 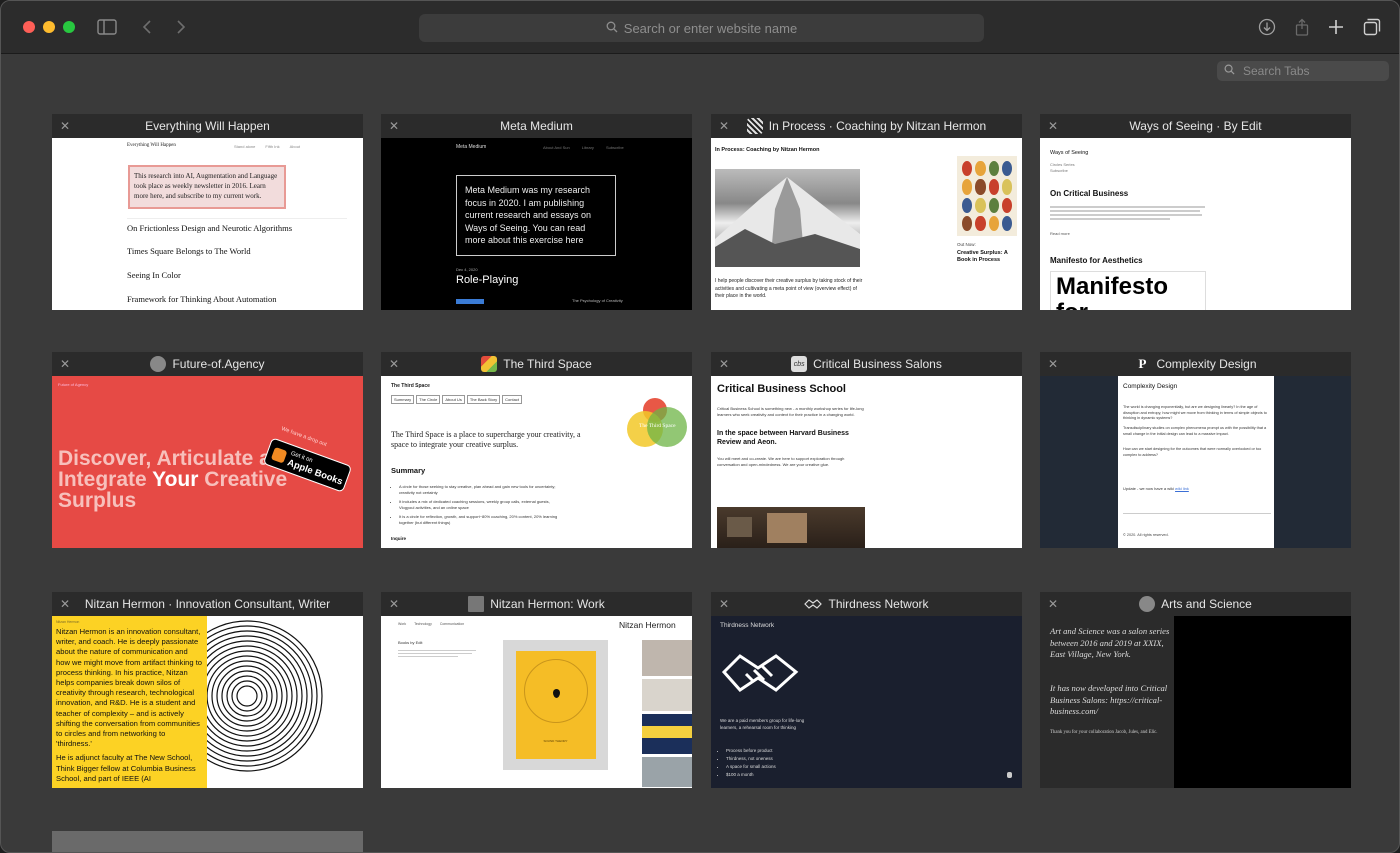 What do you see at coordinates (107, 27) in the screenshot?
I see `sidebar-icon` at bounding box center [107, 27].